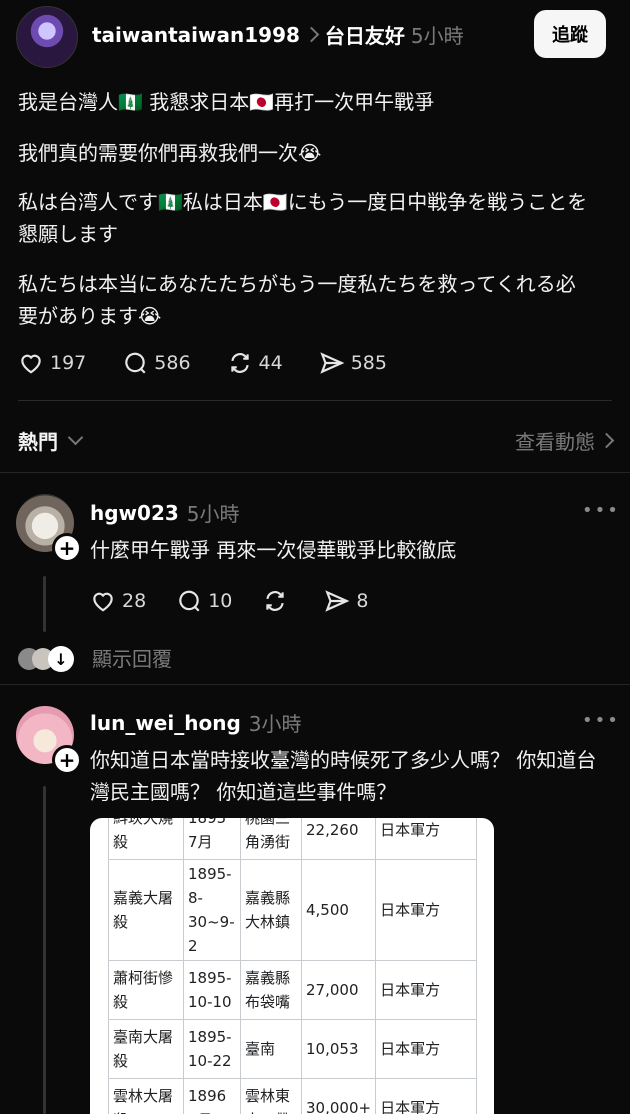 This screenshot has height=1114, width=630. Describe the element at coordinates (270, 363) in the screenshot. I see `repost-count: 44` at that location.